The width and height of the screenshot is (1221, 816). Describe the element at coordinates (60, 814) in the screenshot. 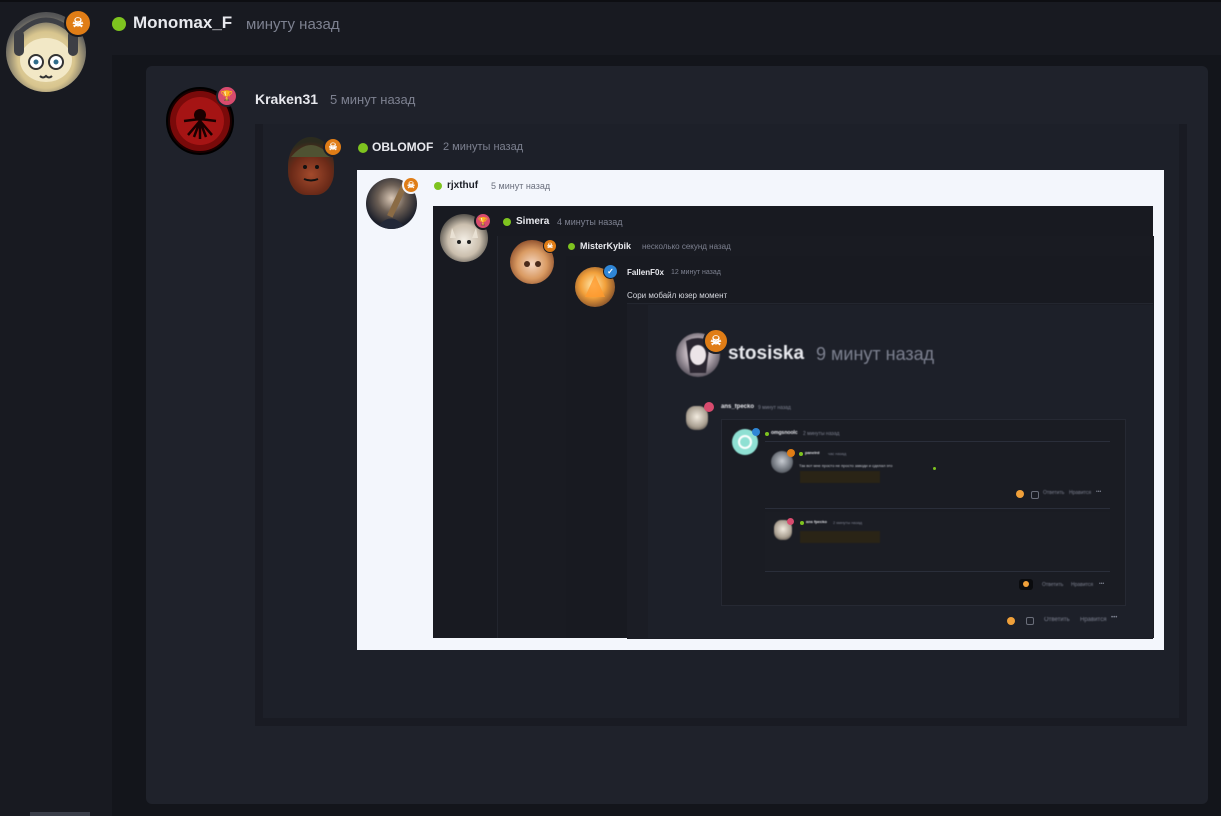

I see `bottom-scrollbar` at that location.